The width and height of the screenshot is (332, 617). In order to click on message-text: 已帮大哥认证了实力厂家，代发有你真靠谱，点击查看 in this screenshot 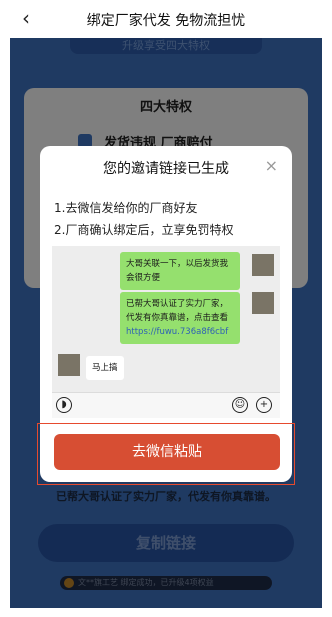, I will do `click(177, 311)`.